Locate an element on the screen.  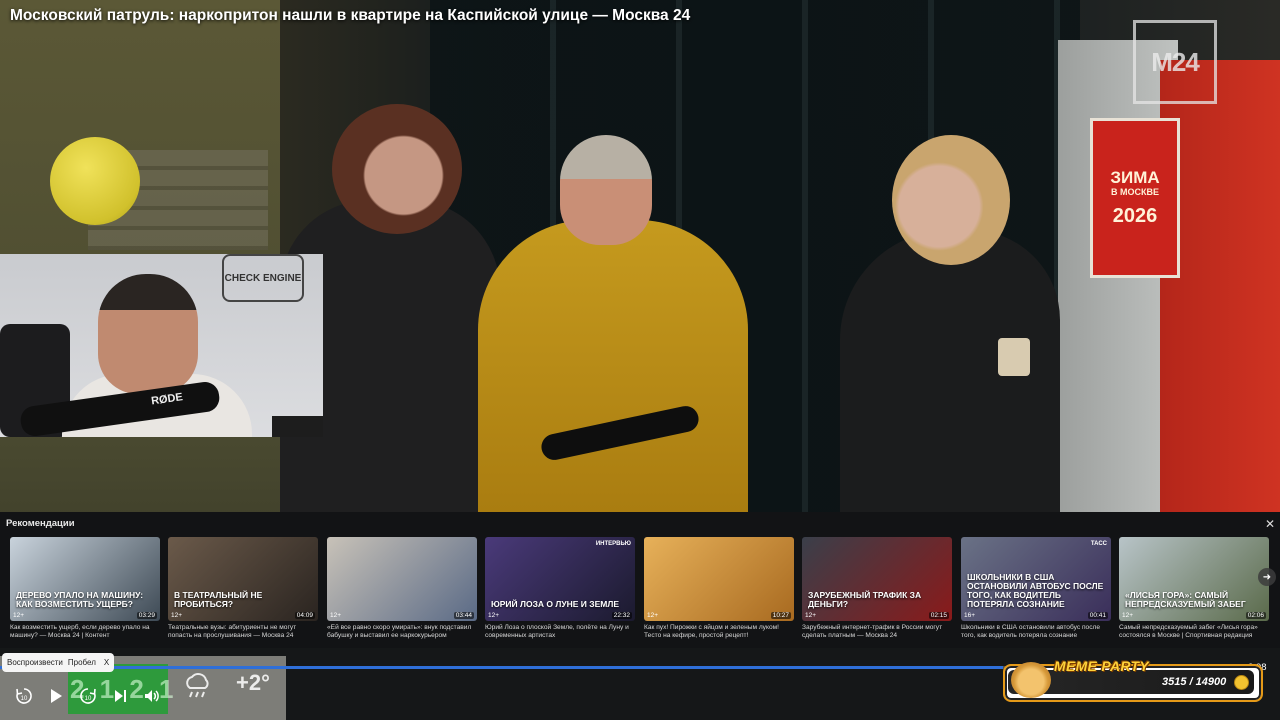
recommendation-thumbnail: ИНТЕРВЬЮ Юрий Лоза о Луне и Земле 12+ 22:32 is located at coordinates (560, 579).